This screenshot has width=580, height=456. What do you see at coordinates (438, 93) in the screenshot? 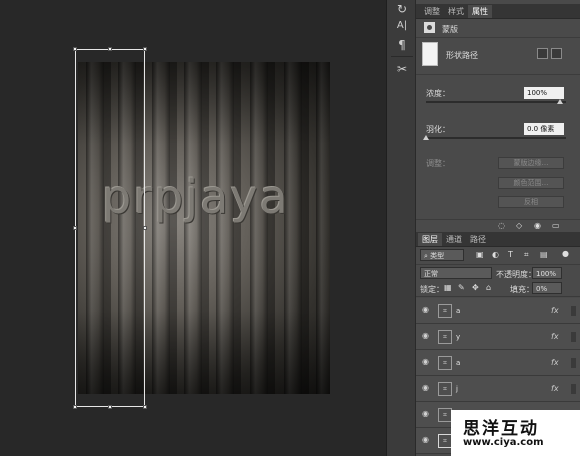
I see `density-label: 浓度：` at bounding box center [438, 93].